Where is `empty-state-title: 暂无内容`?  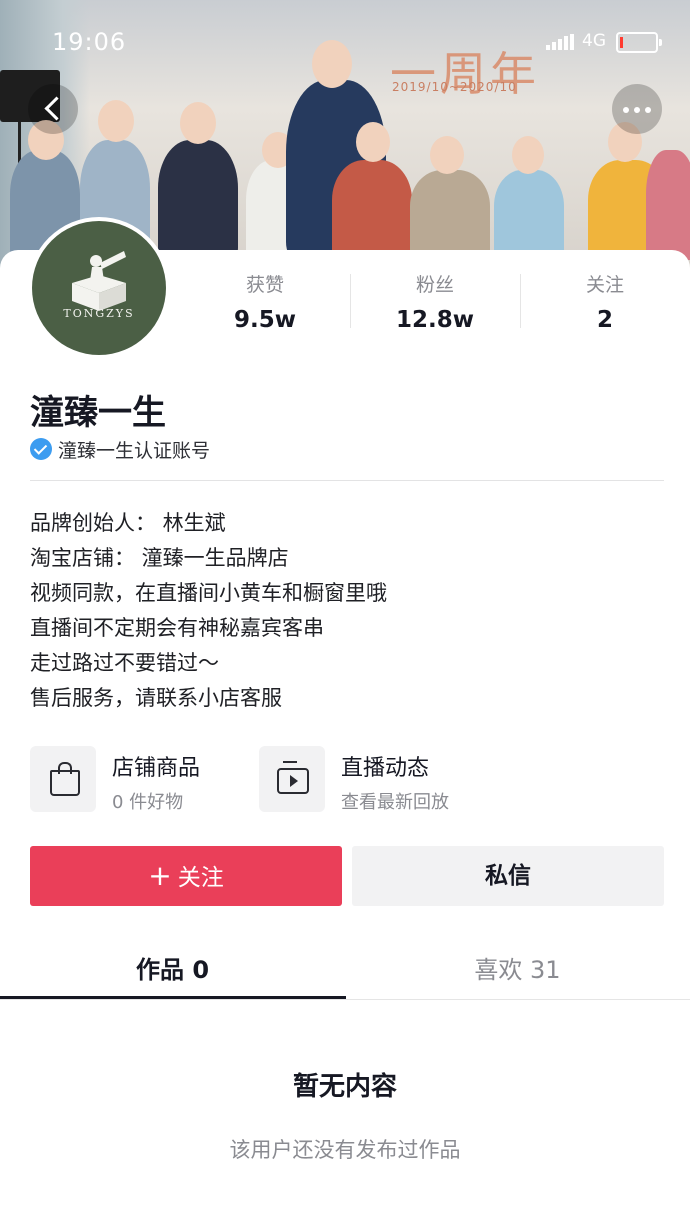
empty-state-title: 暂无内容 is located at coordinates (344, 1087).